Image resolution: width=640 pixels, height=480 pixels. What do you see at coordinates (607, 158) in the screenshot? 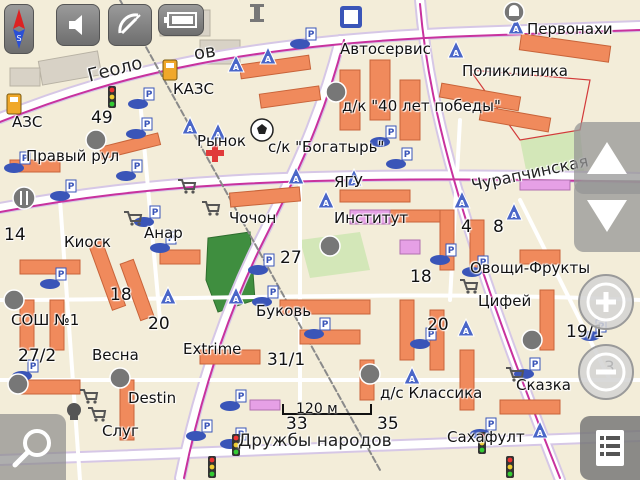
I see `arrow-up-icon` at bounding box center [607, 158].